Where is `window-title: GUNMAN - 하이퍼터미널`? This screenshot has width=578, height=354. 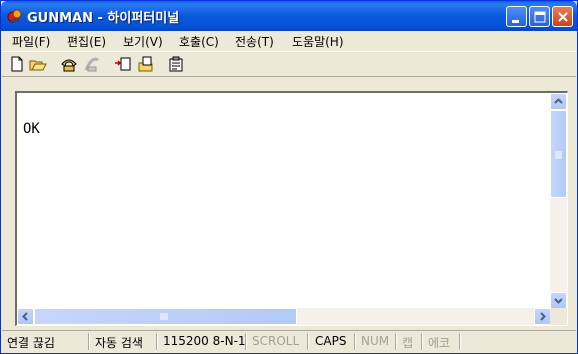
window-title: GUNMAN - 하이퍼터미널 is located at coordinates (103, 18).